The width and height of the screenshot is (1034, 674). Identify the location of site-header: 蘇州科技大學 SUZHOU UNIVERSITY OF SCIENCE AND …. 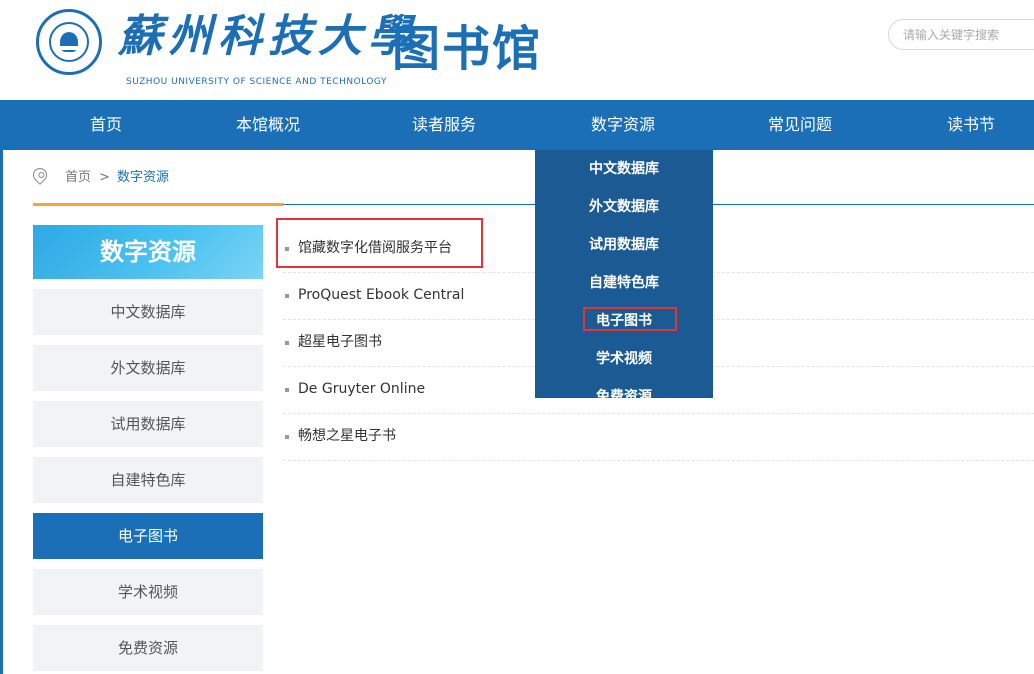
(517, 50).